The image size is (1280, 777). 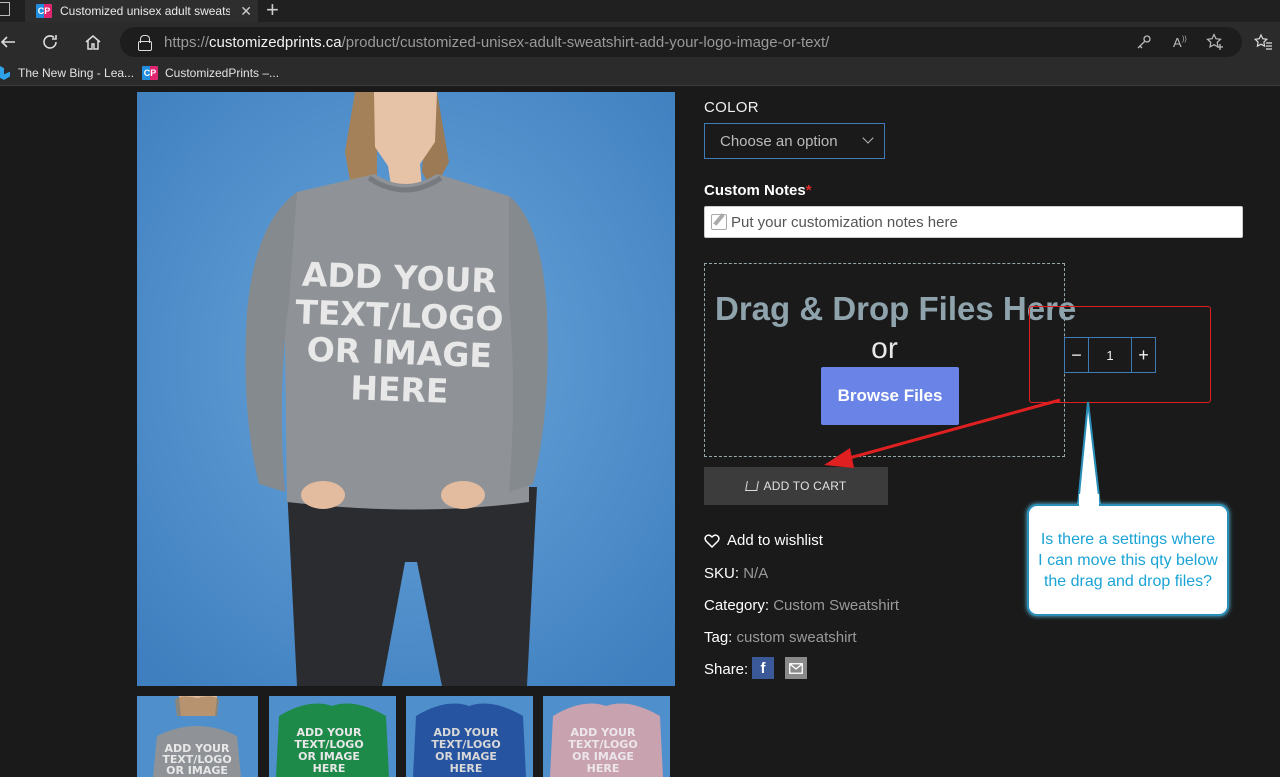 What do you see at coordinates (1089, 453) in the screenshot?
I see `callout-tail` at bounding box center [1089, 453].